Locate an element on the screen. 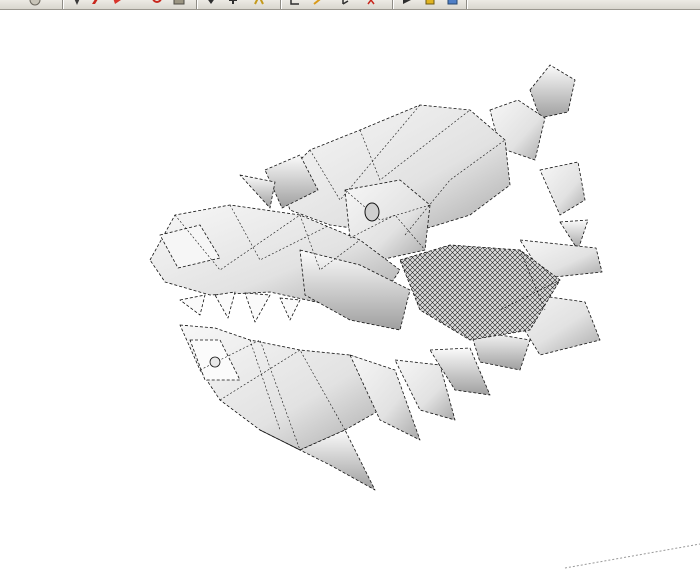  axes-icon is located at coordinates (343, 4).